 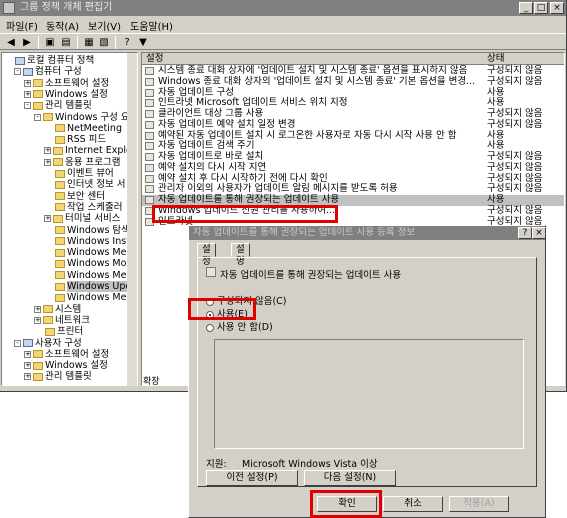 What do you see at coordinates (11, 42) in the screenshot?
I see `back-icon: ◀` at bounding box center [11, 42].